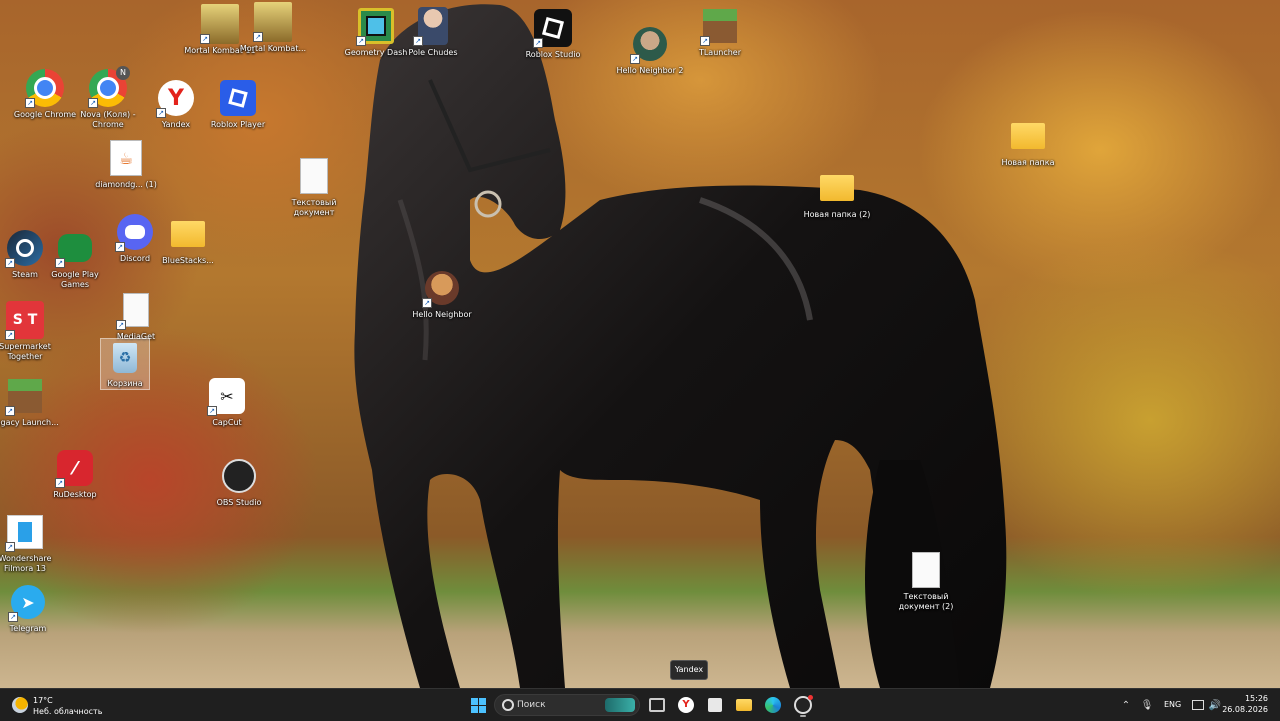  What do you see at coordinates (135, 232) in the screenshot?
I see `discord-icon: ↗` at bounding box center [135, 232].